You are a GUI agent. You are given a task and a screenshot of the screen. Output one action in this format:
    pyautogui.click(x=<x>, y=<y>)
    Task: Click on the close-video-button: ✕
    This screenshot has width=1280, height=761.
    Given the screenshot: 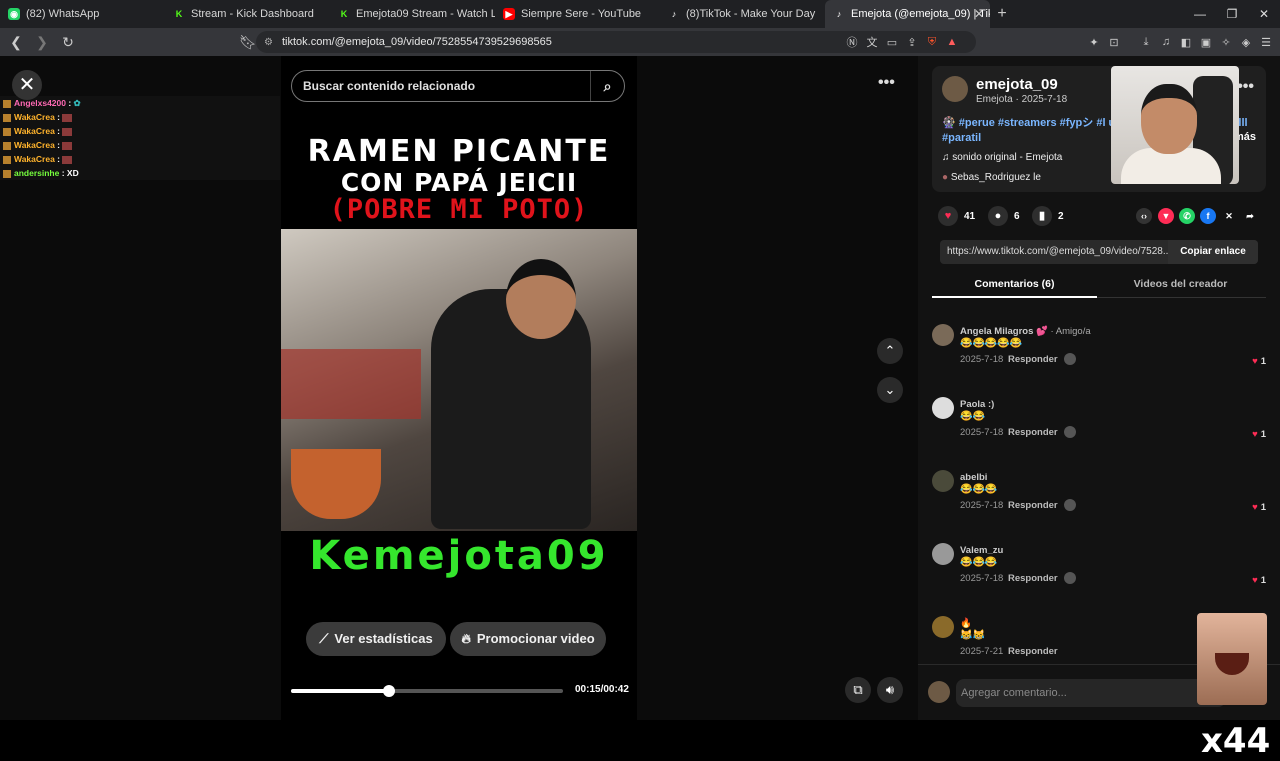 What is the action you would take?
    pyautogui.click(x=27, y=85)
    